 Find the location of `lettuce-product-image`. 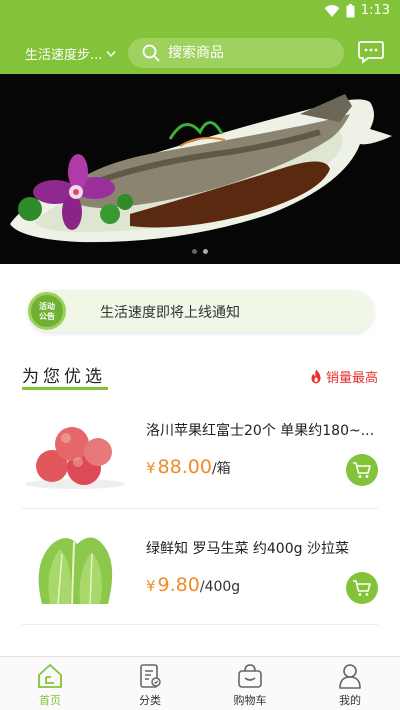

lettuce-product-image is located at coordinates (75, 571).